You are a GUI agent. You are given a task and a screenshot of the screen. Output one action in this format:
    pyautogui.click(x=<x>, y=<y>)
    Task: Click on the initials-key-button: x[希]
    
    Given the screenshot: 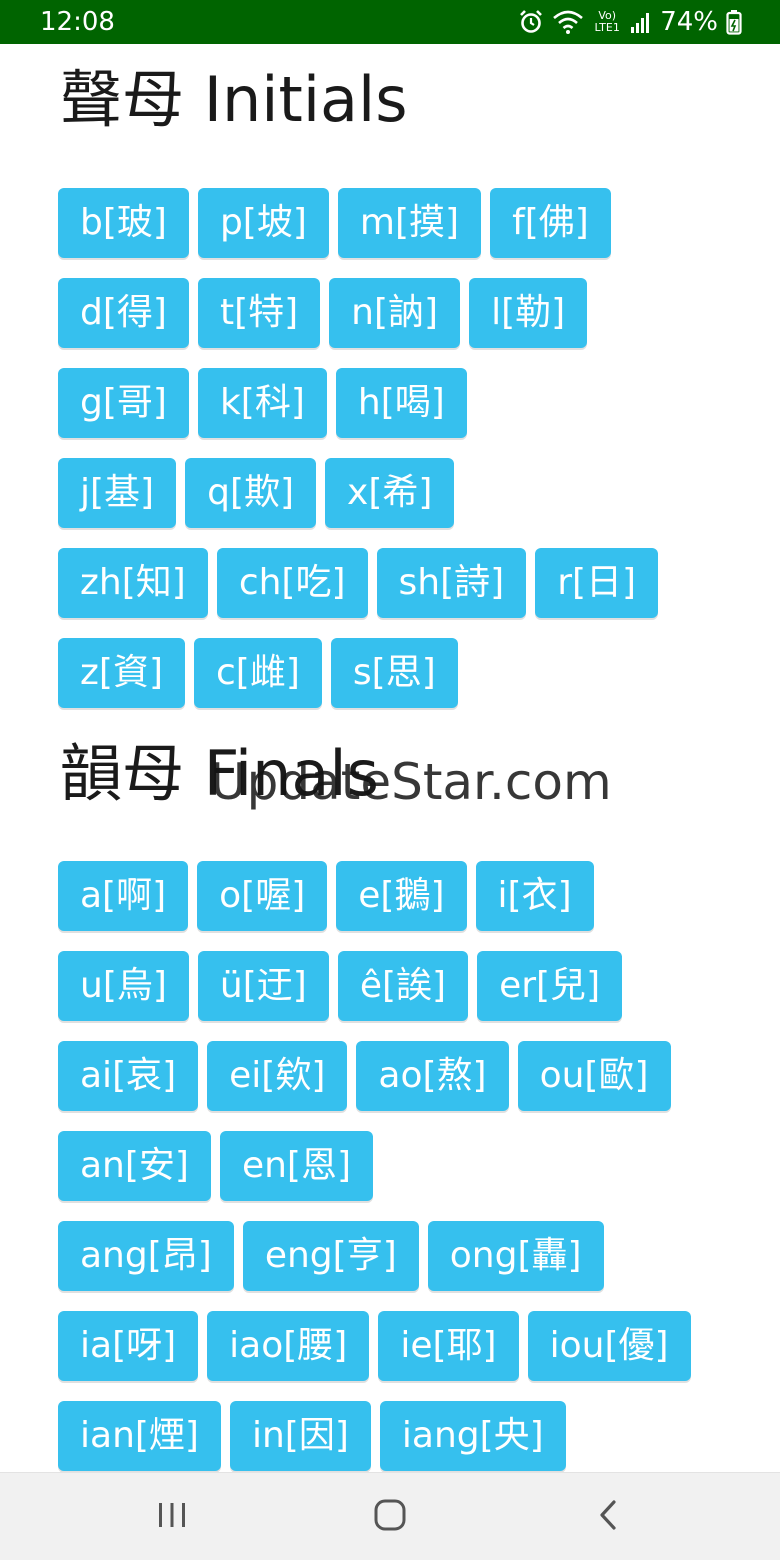 What is the action you would take?
    pyautogui.click(x=390, y=493)
    